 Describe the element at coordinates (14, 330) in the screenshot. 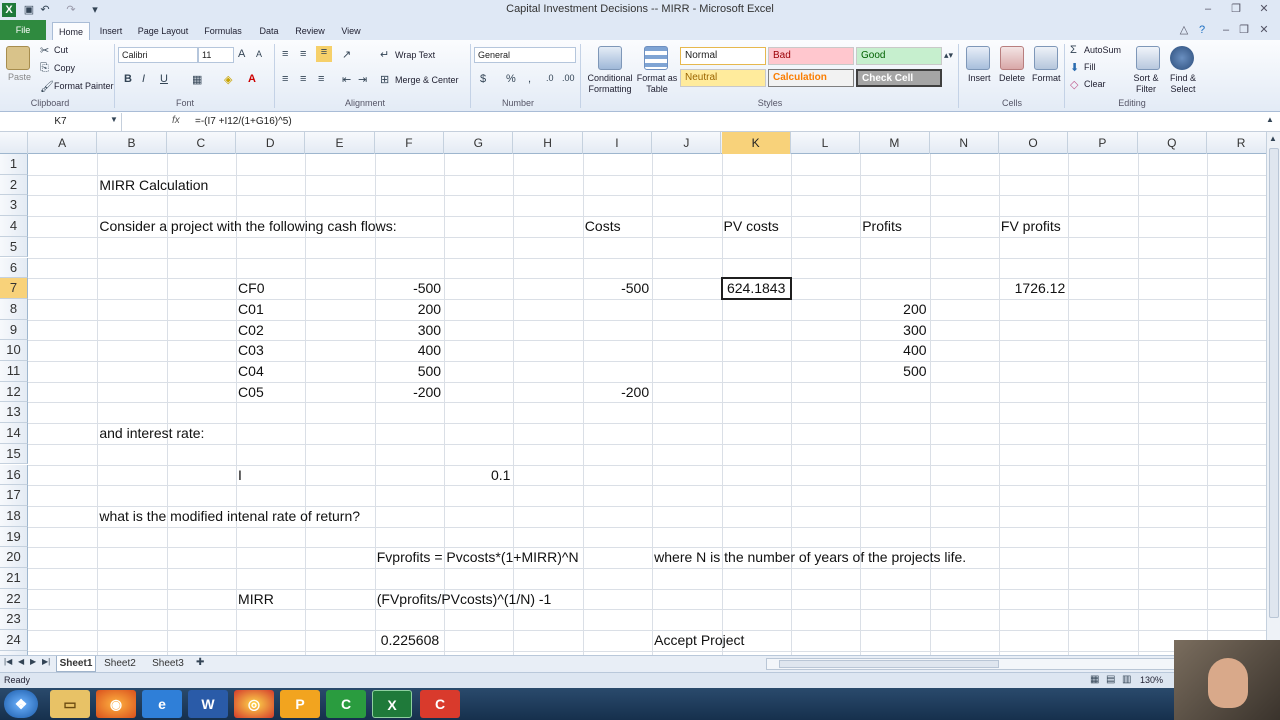

I see `row-header-9: 9` at that location.